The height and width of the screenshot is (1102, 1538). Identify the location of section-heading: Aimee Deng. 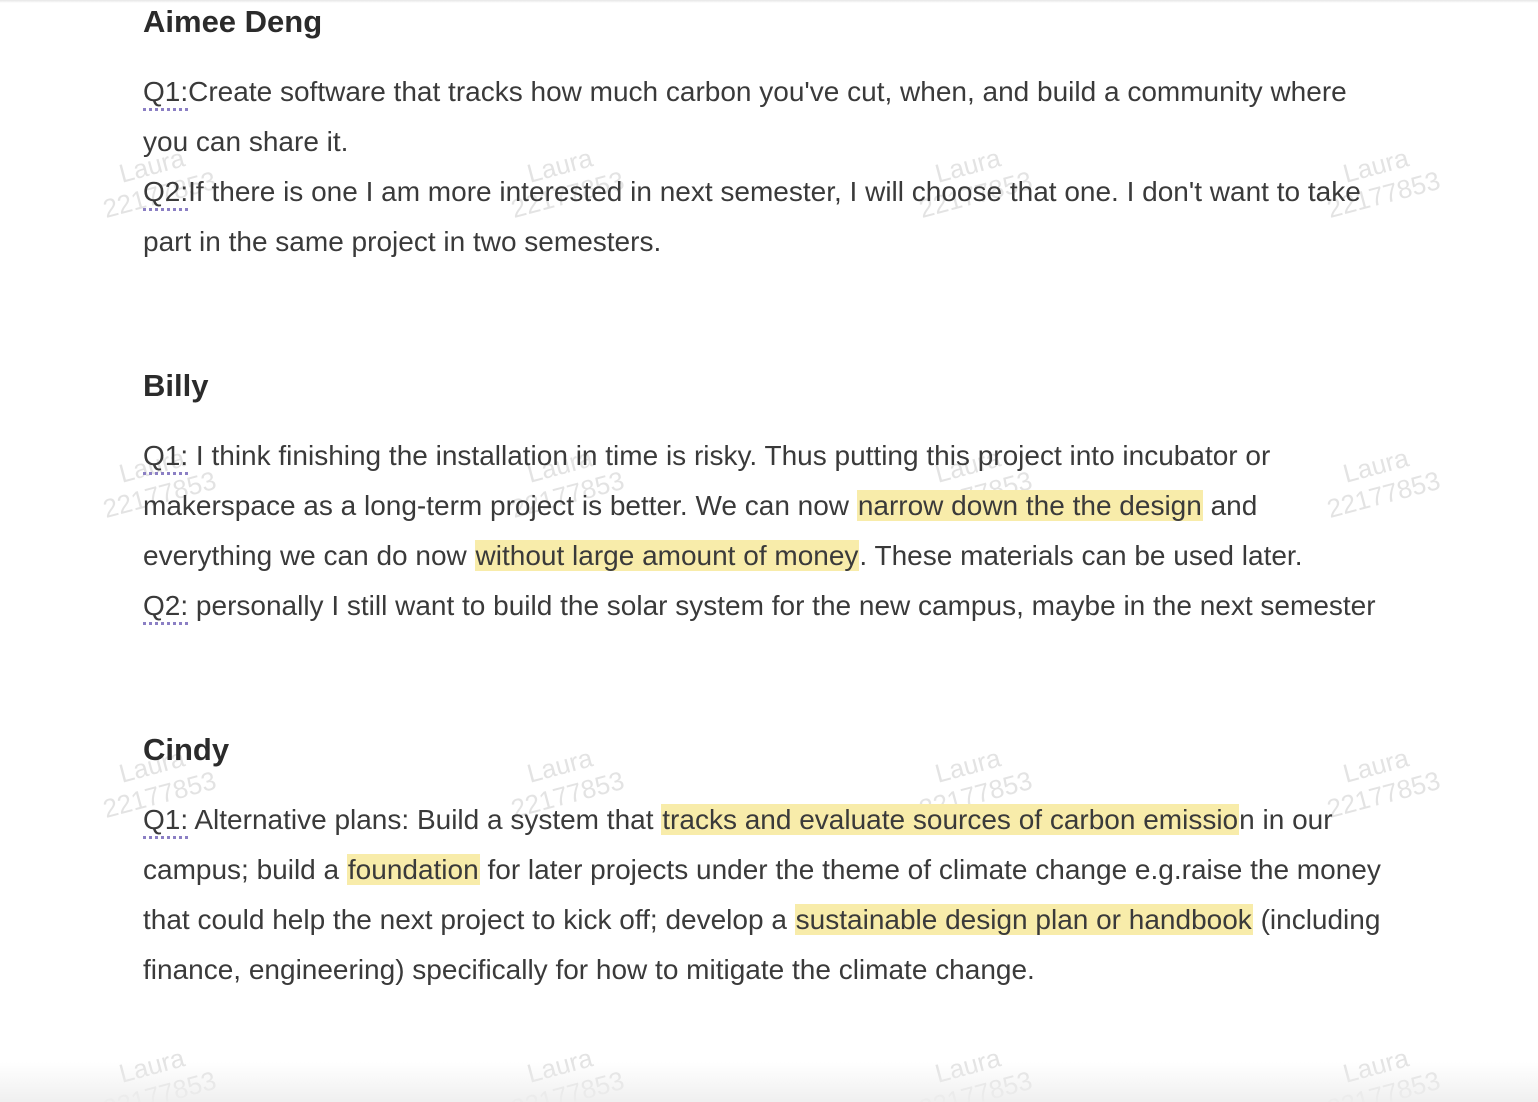
(233, 21).